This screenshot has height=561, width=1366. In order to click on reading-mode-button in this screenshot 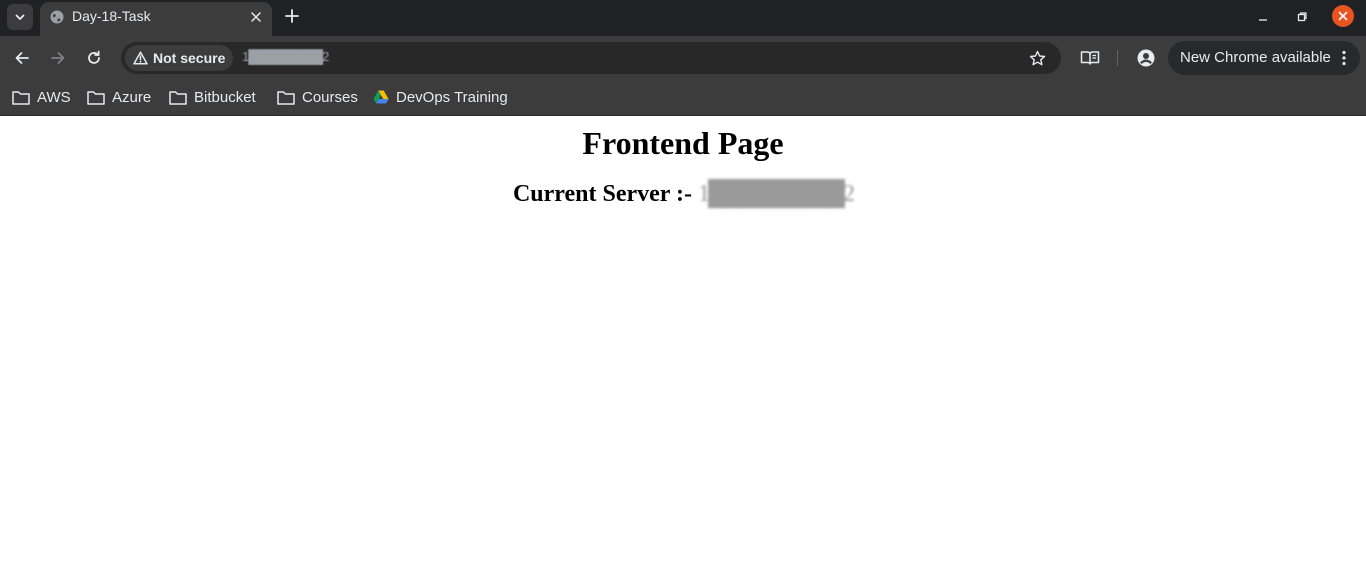, I will do `click(1090, 58)`.